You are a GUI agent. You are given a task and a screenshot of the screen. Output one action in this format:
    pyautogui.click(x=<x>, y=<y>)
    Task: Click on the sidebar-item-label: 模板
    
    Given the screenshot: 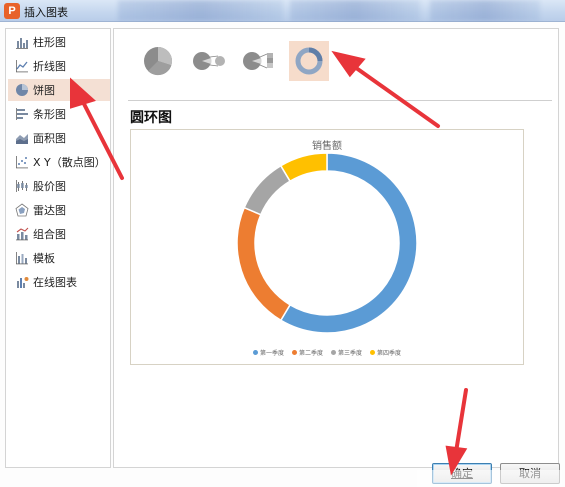 What is the action you would take?
    pyautogui.click(x=44, y=258)
    